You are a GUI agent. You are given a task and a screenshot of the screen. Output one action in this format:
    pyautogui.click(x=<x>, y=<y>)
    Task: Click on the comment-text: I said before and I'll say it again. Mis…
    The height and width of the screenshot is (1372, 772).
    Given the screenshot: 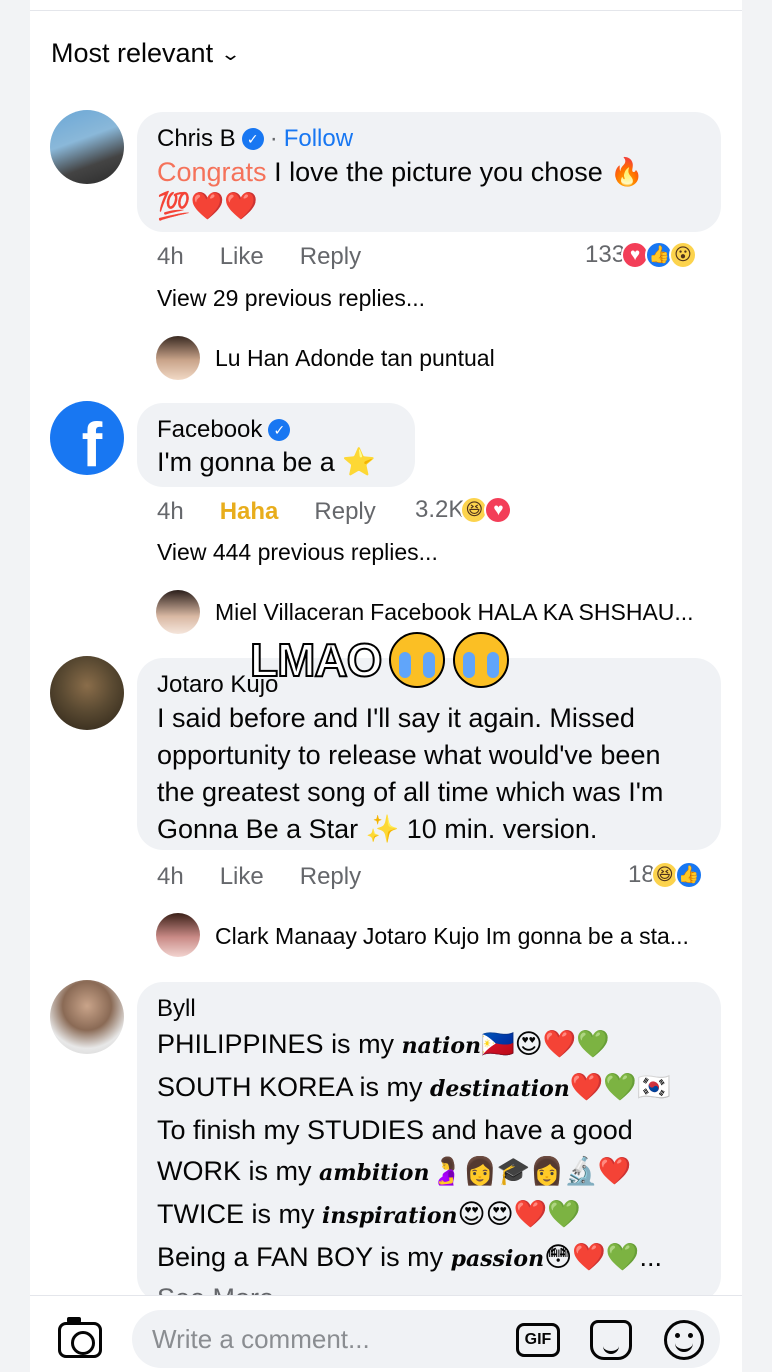 What is the action you would take?
    pyautogui.click(x=410, y=773)
    